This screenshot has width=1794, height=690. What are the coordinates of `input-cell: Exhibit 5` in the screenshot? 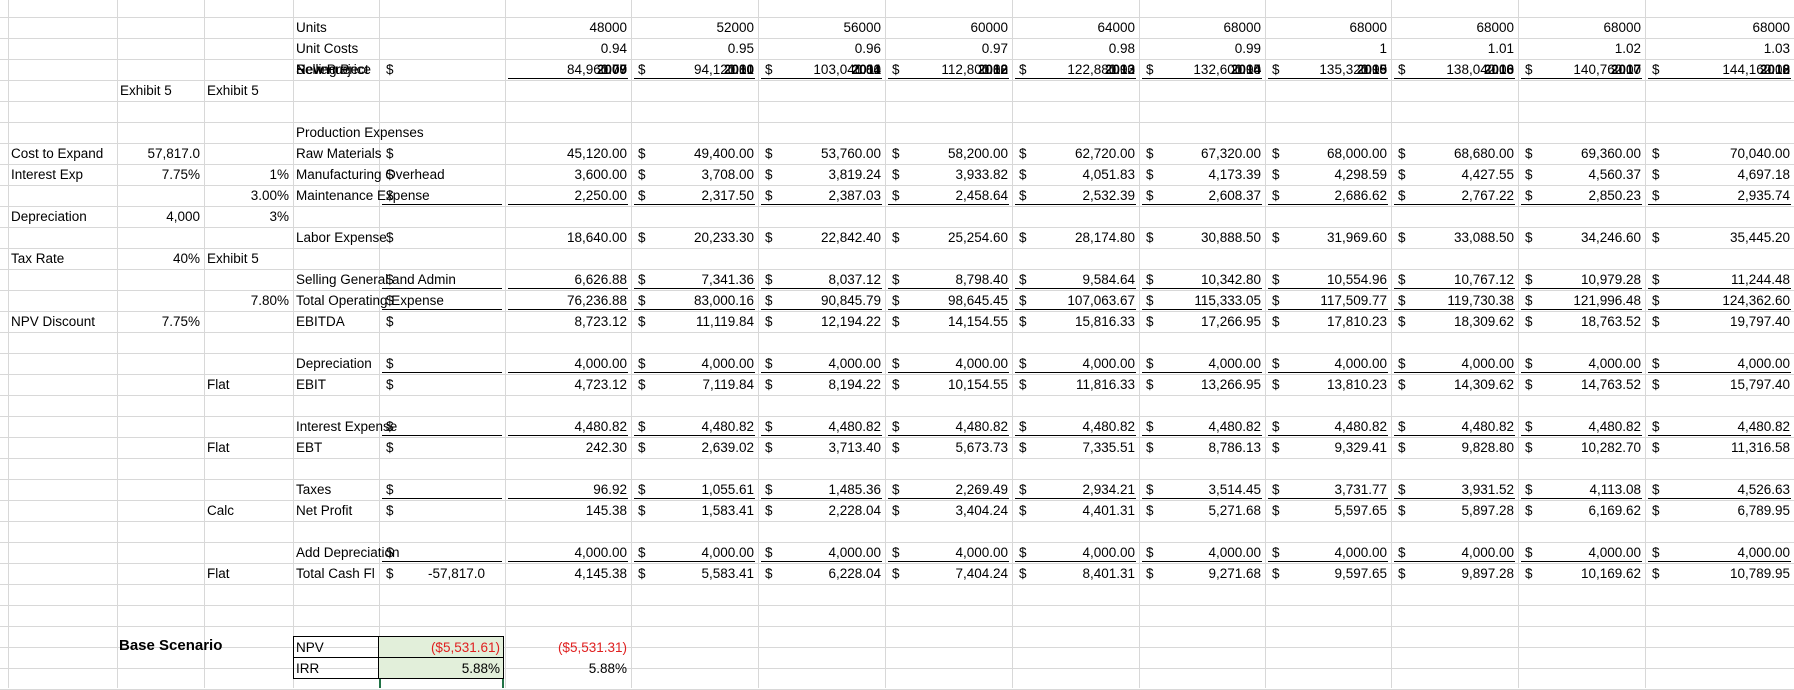 It's located at (248, 90).